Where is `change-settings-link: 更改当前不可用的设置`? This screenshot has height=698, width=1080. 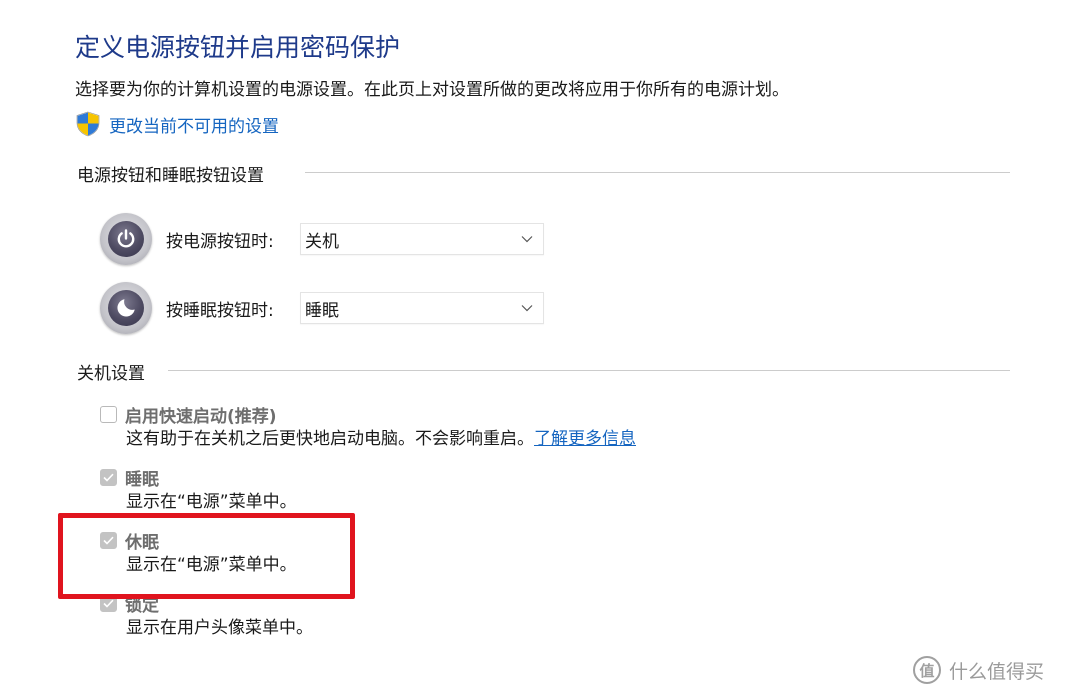 change-settings-link: 更改当前不可用的设置 is located at coordinates (177, 124).